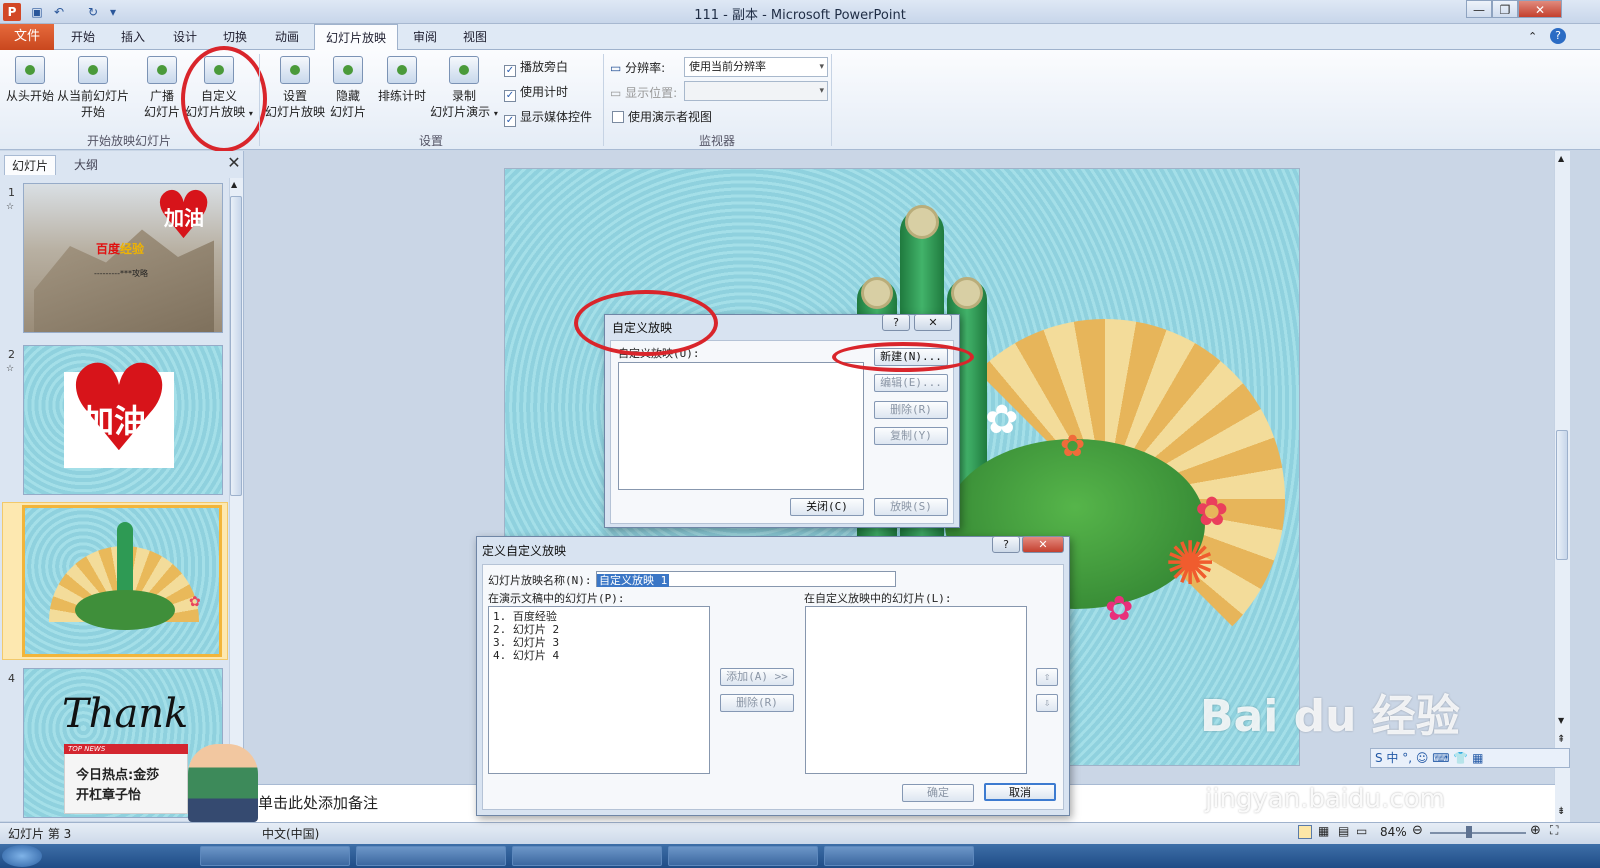 This screenshot has width=1600, height=868. What do you see at coordinates (1505, 9) in the screenshot?
I see `restore-button: ❐` at bounding box center [1505, 9].